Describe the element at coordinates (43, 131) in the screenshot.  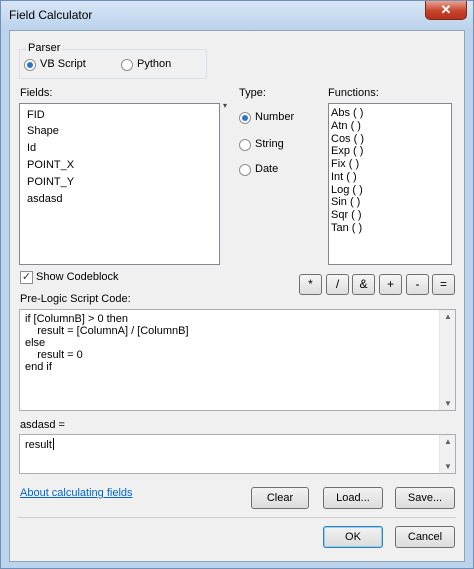
I see `list-item: Shape` at that location.